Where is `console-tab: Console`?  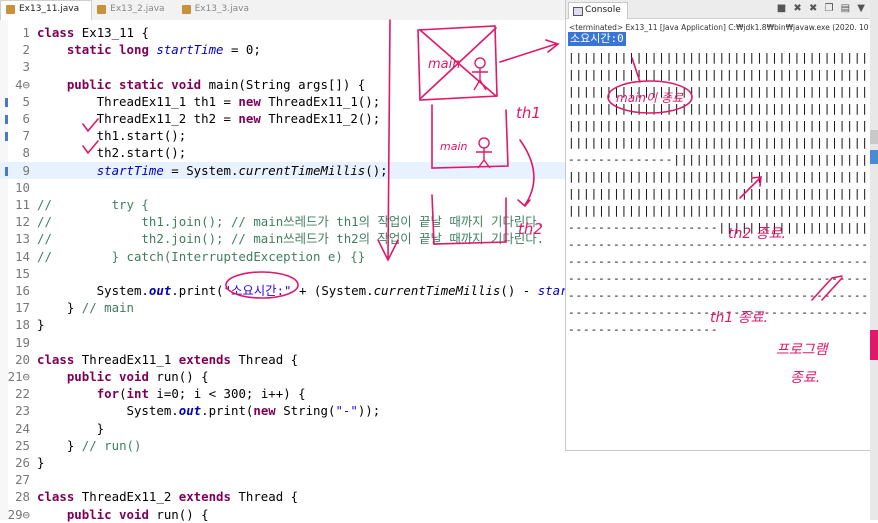
console-tab: Console is located at coordinates (598, 10).